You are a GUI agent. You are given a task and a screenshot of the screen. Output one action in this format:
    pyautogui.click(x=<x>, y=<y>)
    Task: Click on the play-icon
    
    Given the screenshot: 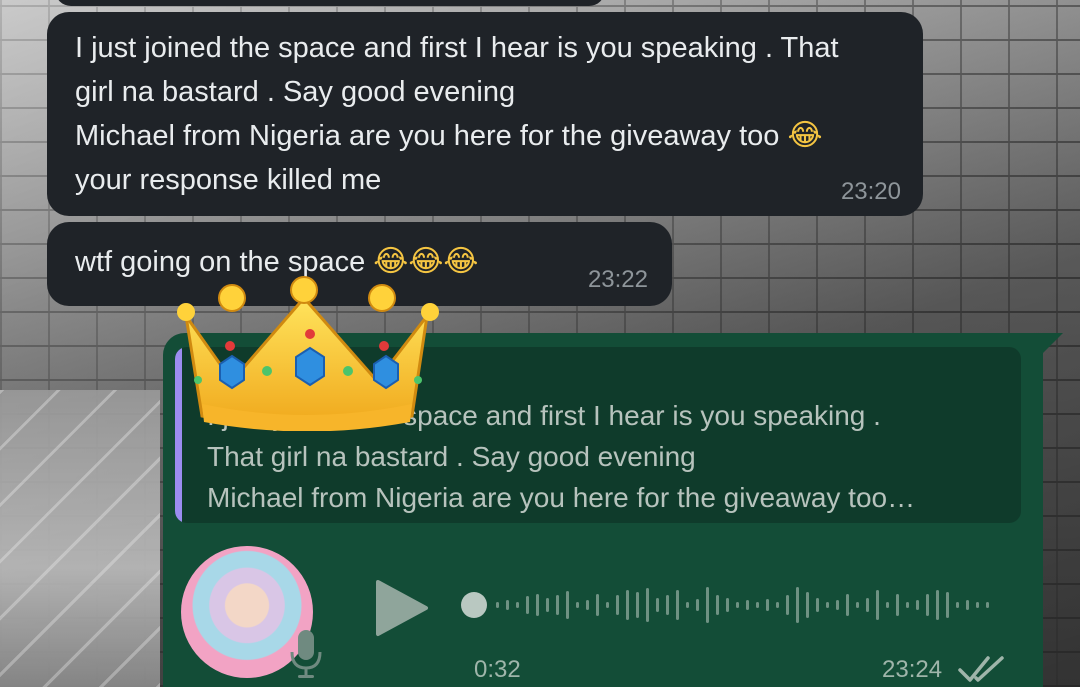 What is the action you would take?
    pyautogui.click(x=401, y=608)
    